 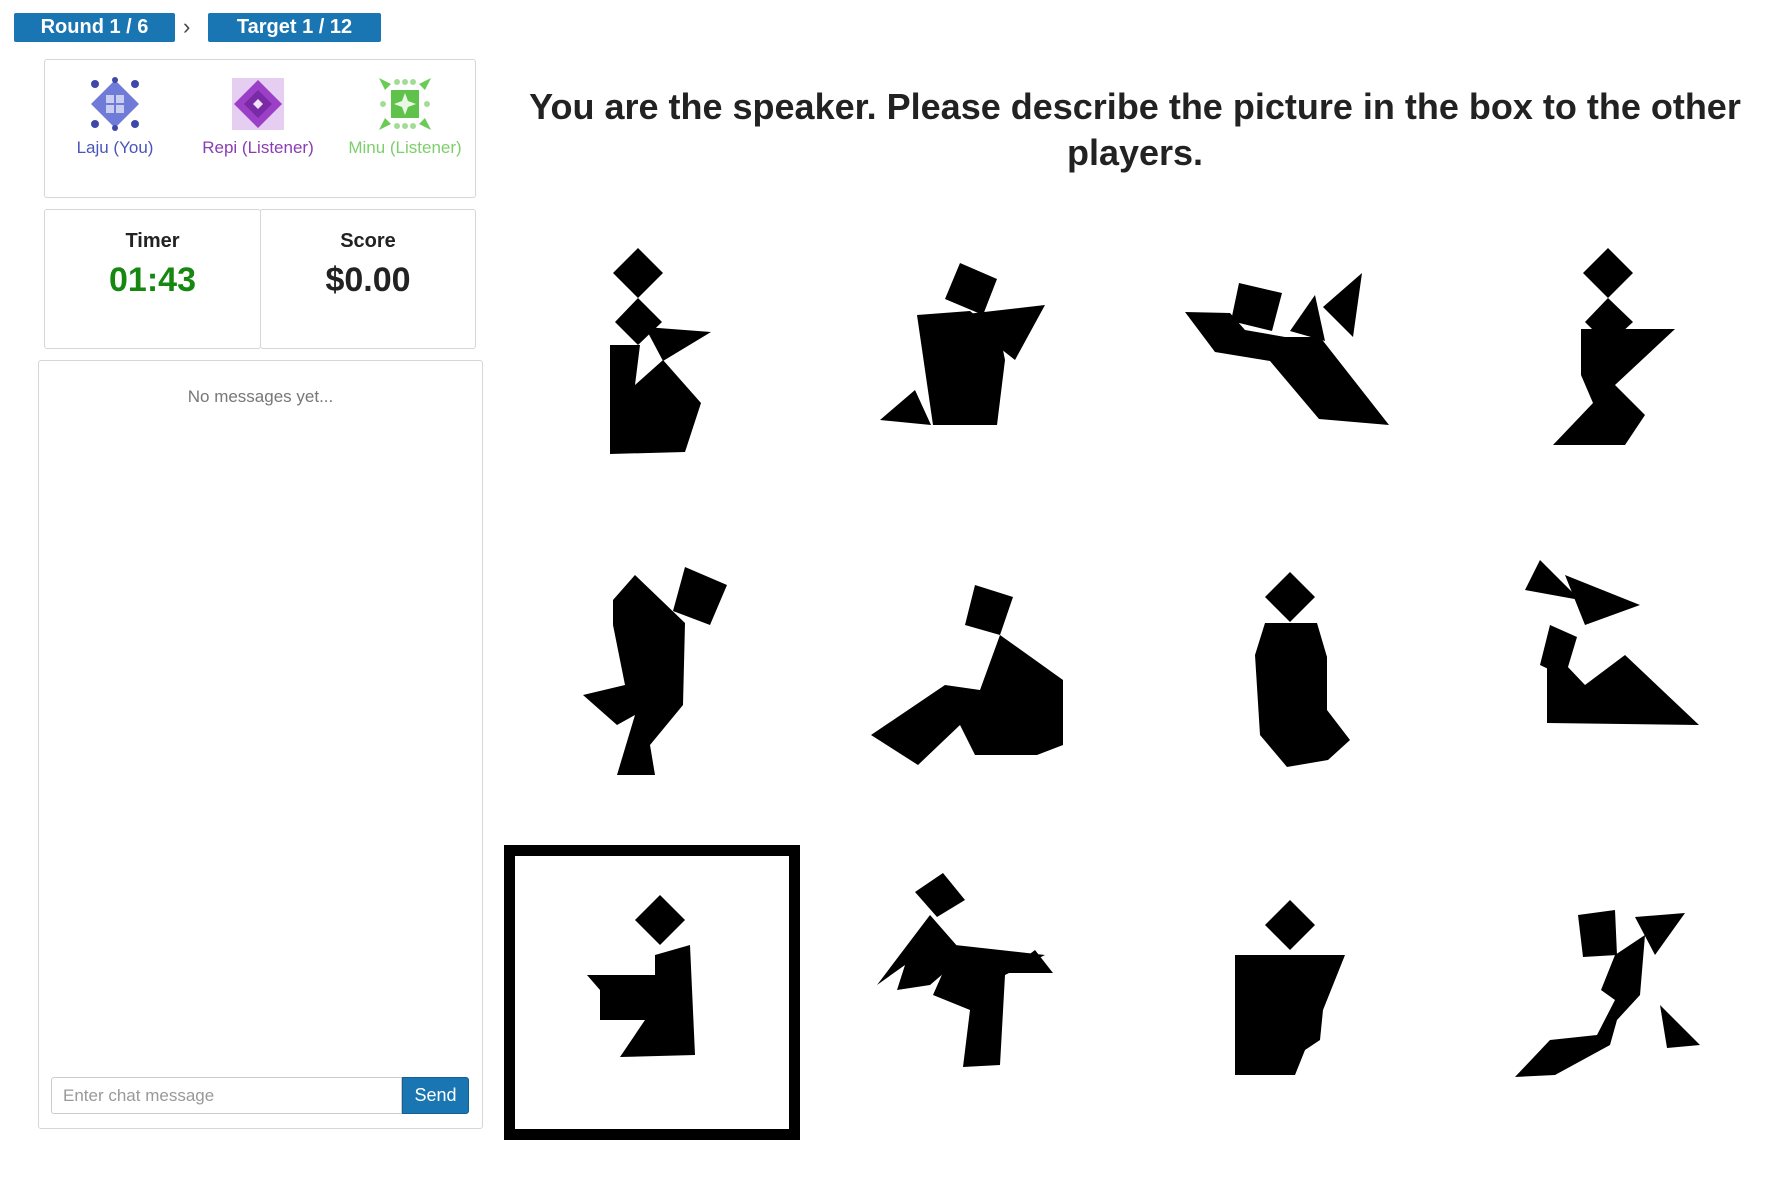 I want to click on player-minu: Minu (Listener), so click(x=405, y=117).